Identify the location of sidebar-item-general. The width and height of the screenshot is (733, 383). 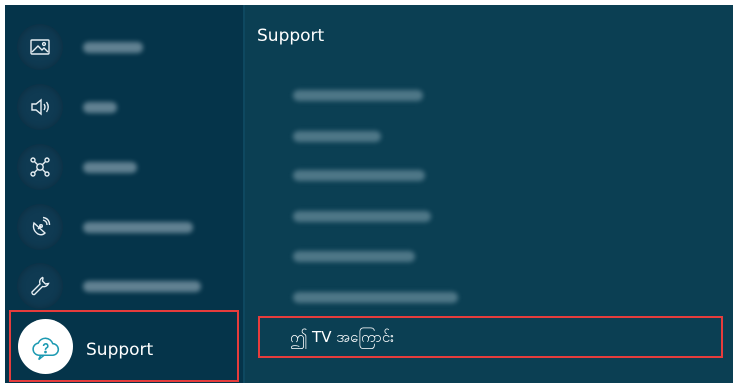
(127, 286).